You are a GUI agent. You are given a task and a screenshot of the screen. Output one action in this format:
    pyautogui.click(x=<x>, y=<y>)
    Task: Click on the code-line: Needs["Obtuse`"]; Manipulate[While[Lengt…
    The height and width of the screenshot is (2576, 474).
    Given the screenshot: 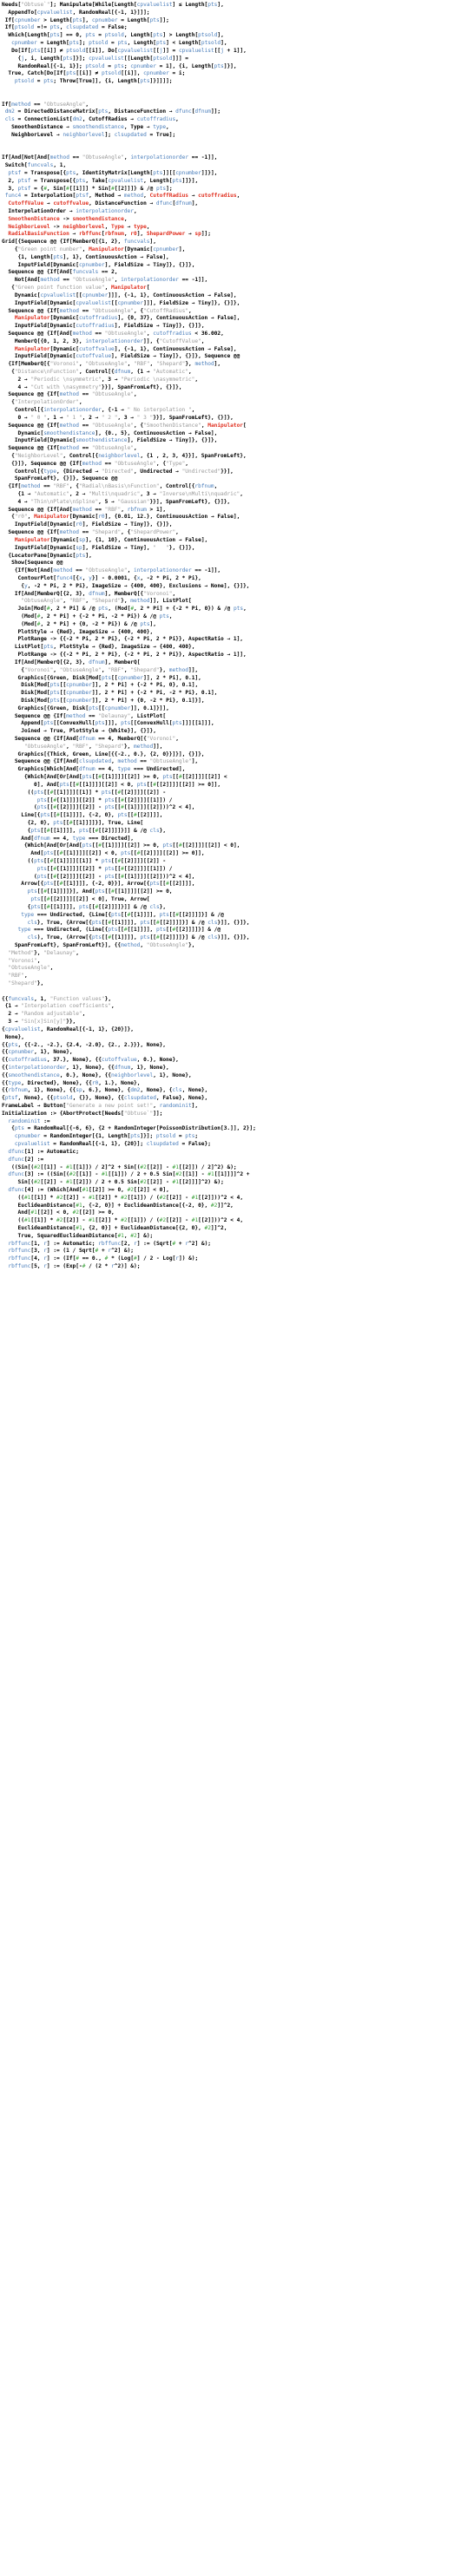 What is the action you would take?
    pyautogui.click(x=113, y=5)
    